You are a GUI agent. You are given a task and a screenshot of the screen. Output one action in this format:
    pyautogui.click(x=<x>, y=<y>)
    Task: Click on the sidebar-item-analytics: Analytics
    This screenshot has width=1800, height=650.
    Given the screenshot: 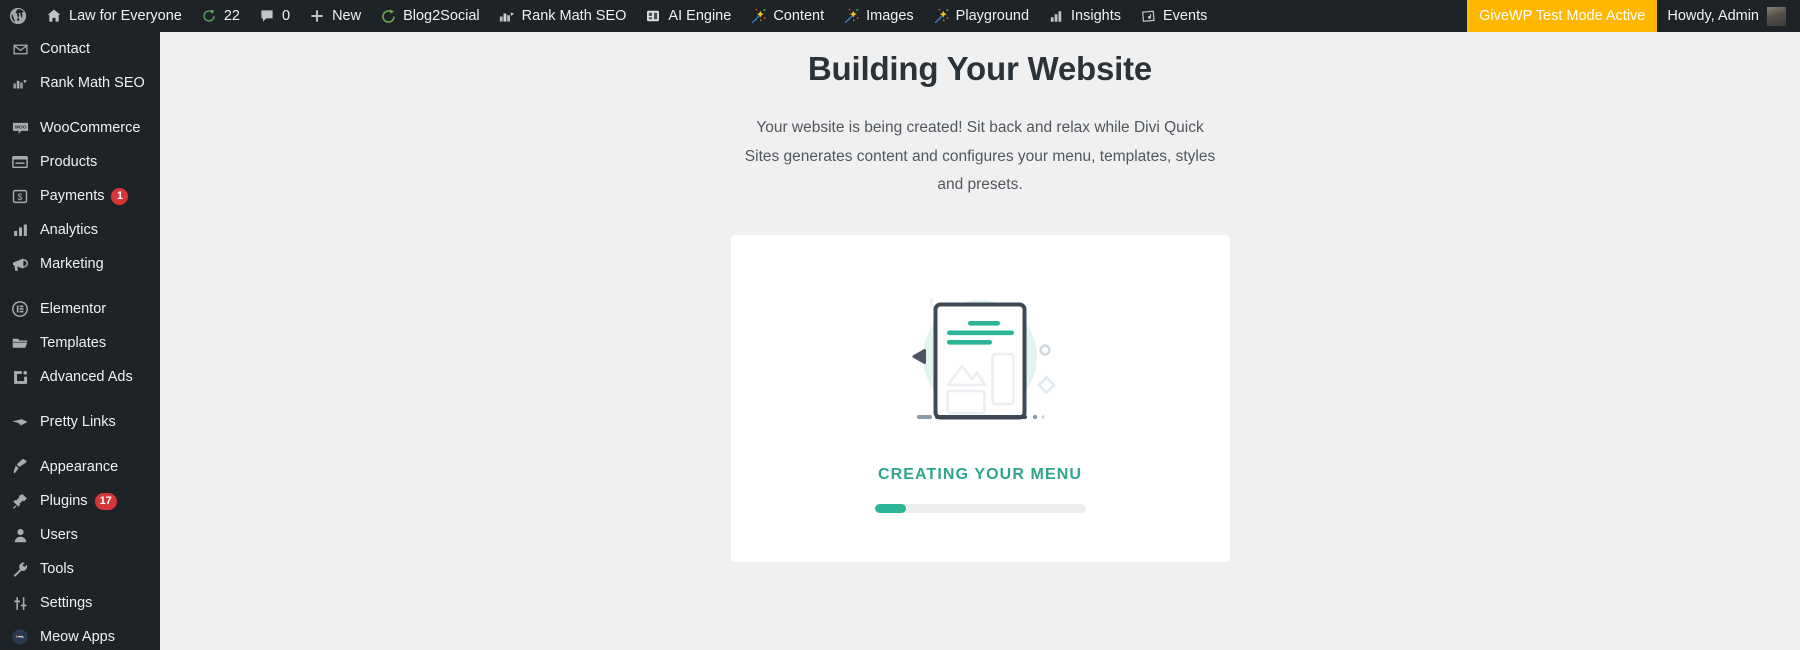 What is the action you would take?
    pyautogui.click(x=80, y=230)
    